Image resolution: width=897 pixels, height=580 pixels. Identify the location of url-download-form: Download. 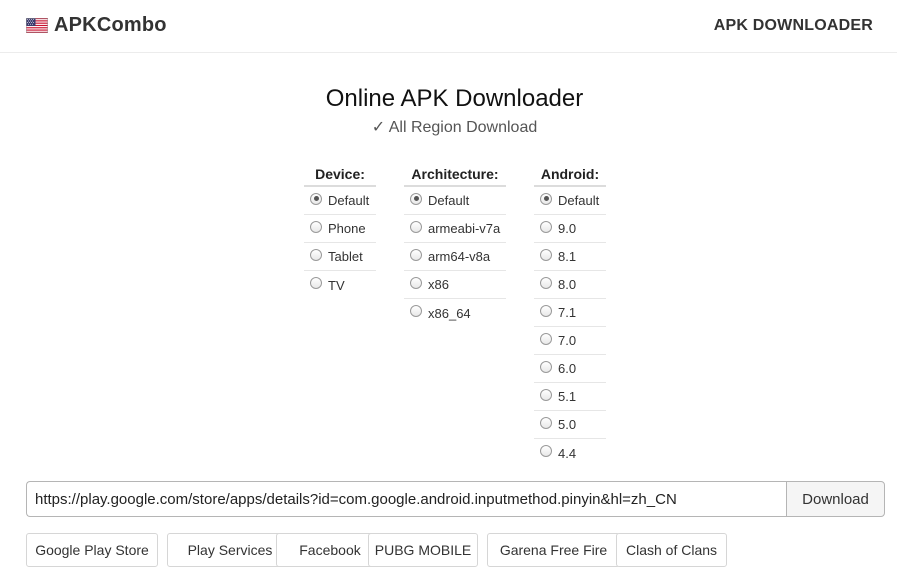
(455, 499).